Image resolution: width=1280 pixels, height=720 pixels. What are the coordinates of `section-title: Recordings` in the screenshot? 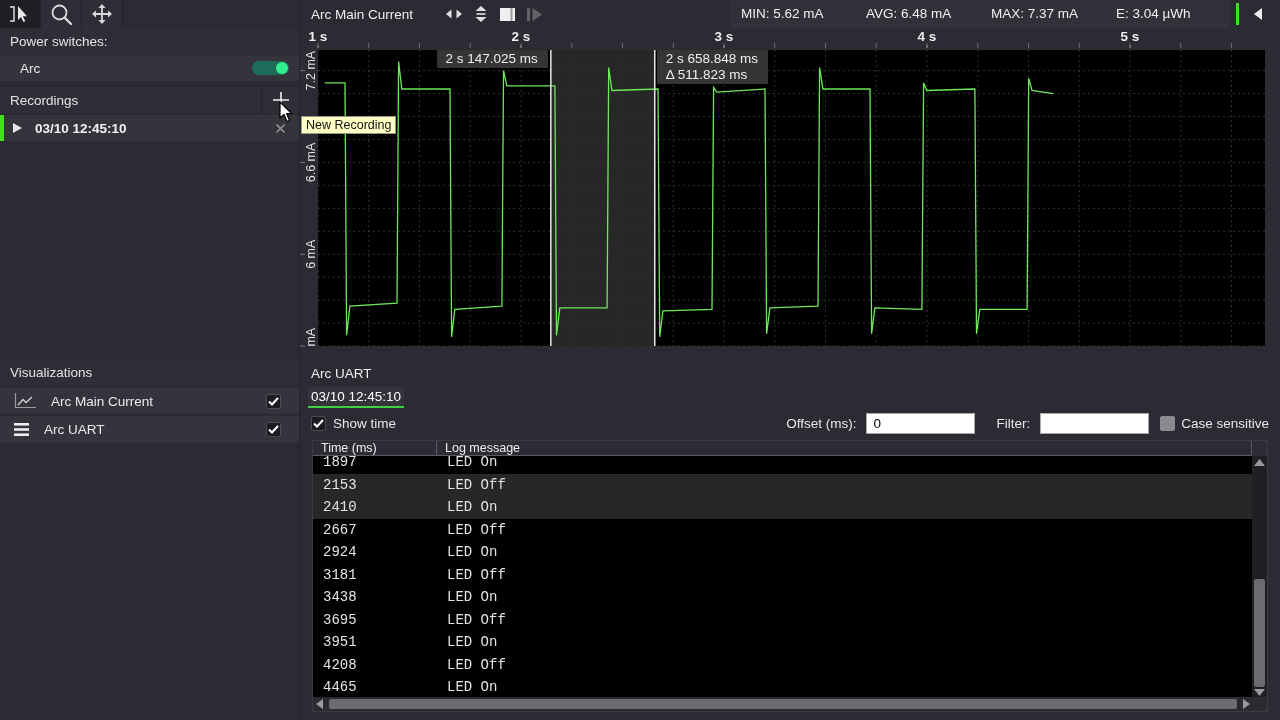 It's located at (44, 100).